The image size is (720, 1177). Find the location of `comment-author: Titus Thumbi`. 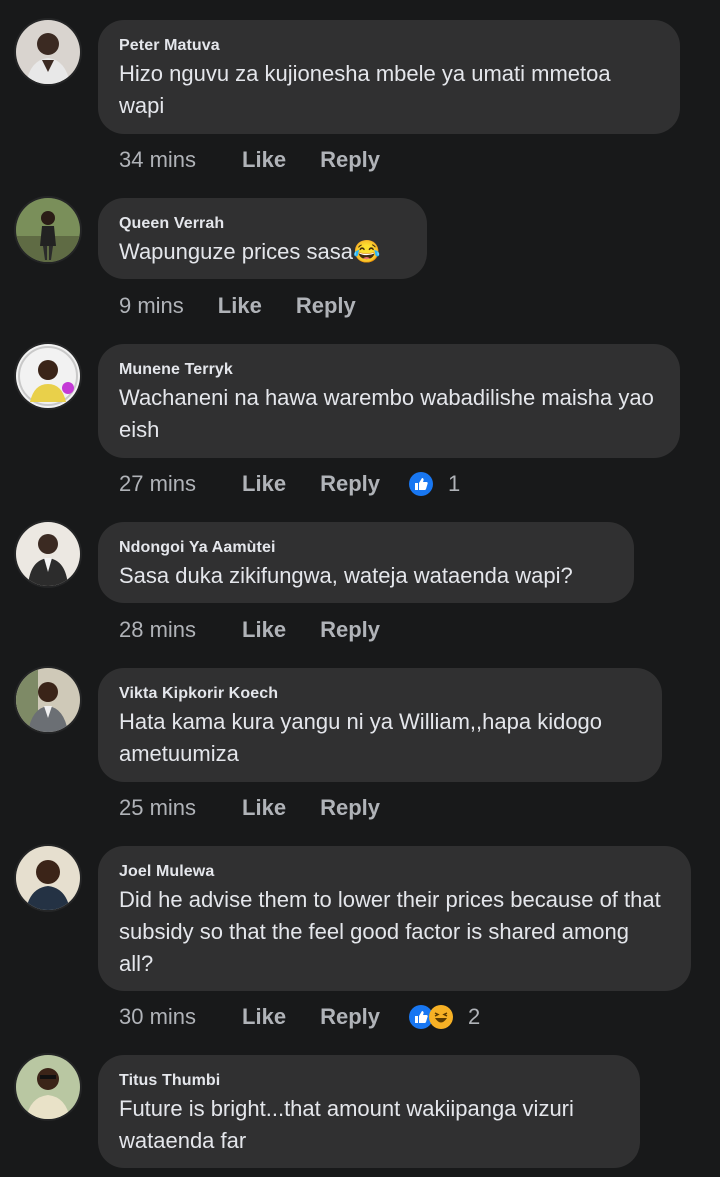

comment-author: Titus Thumbi is located at coordinates (368, 1081).